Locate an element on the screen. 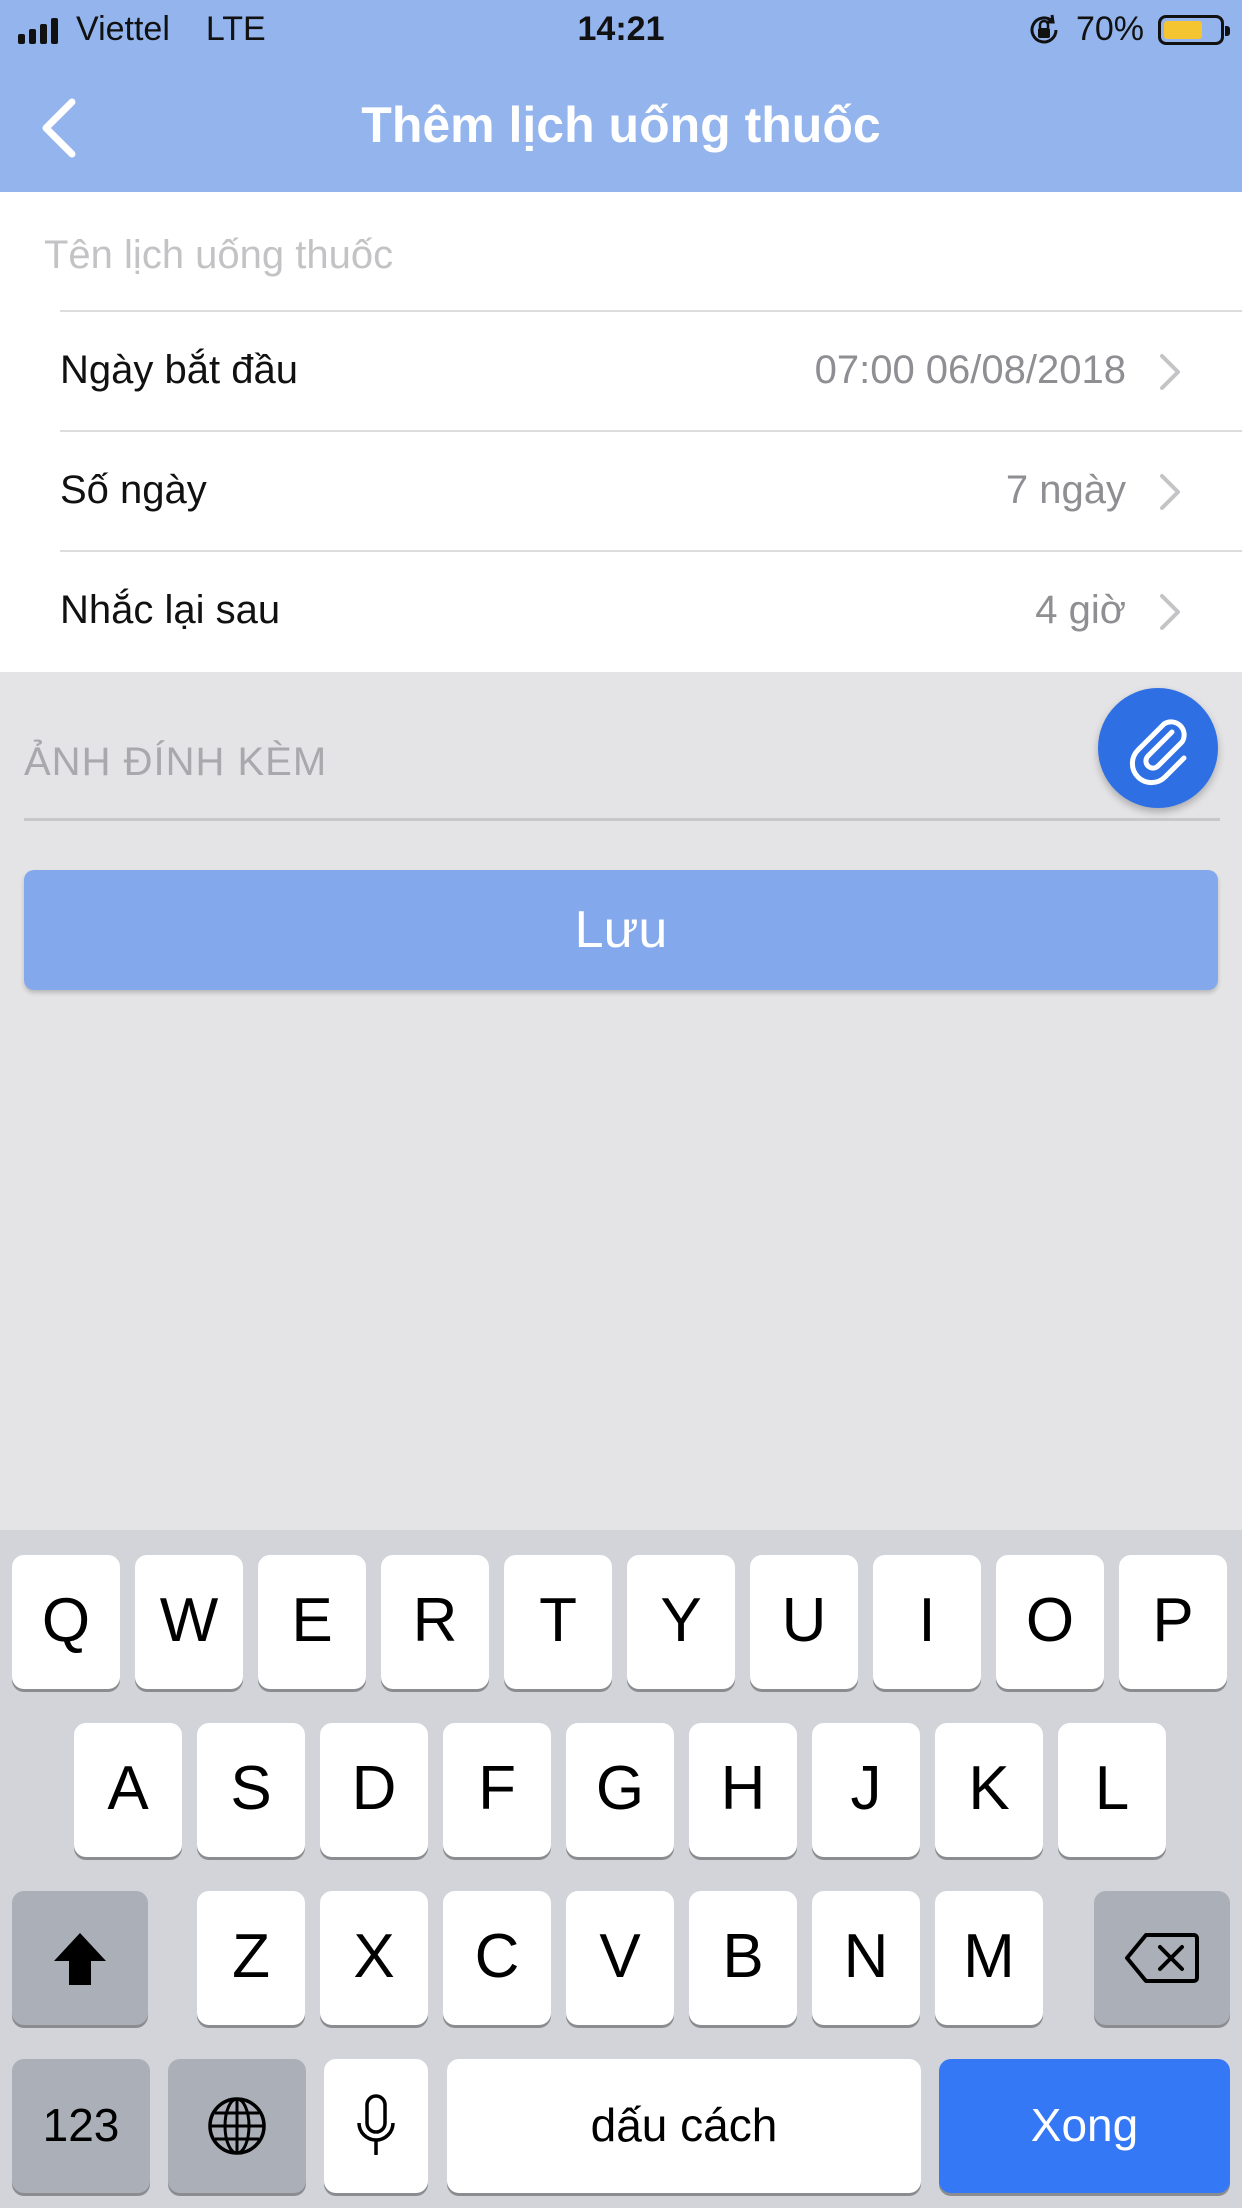 This screenshot has width=1242, height=2208. key-k: K is located at coordinates (989, 1790).